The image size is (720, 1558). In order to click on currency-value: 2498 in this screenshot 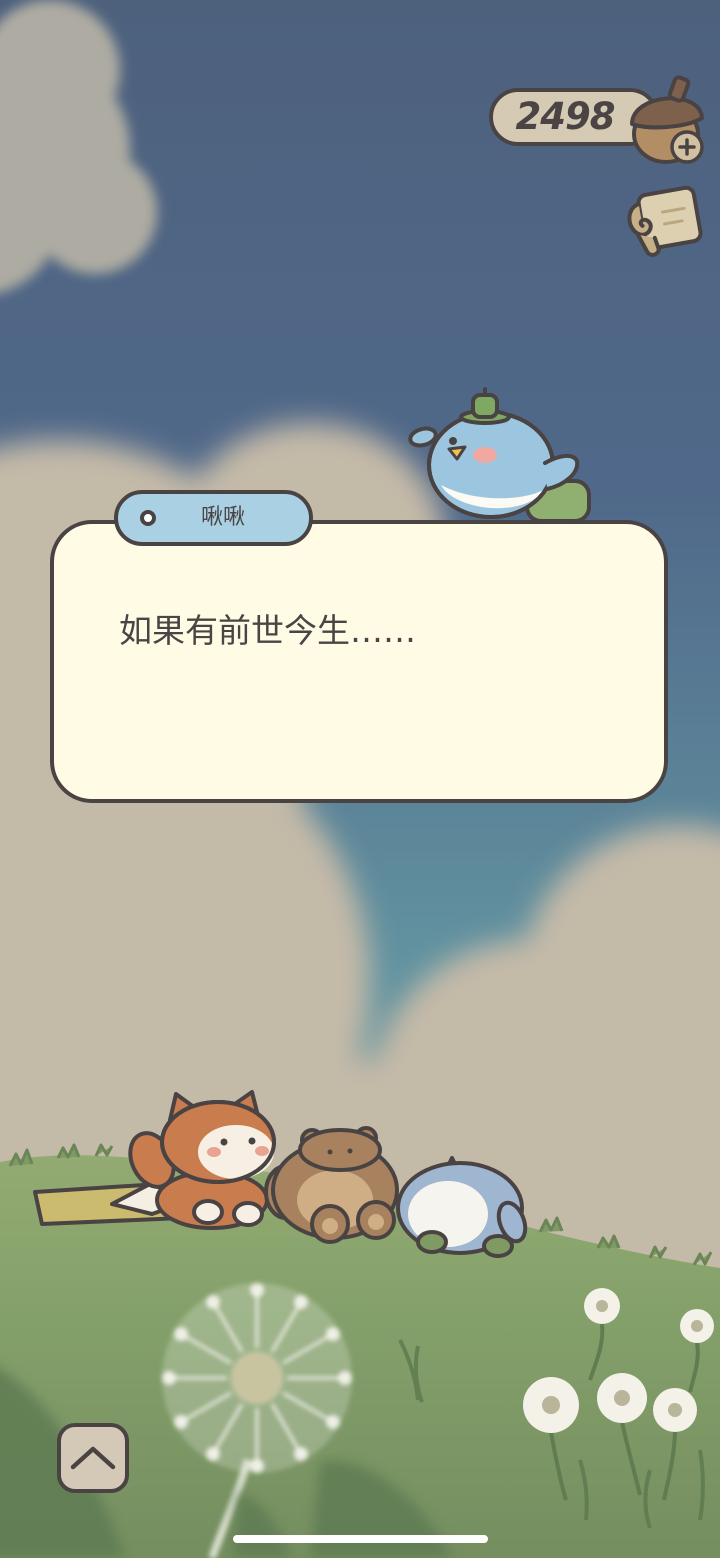, I will do `click(565, 116)`.